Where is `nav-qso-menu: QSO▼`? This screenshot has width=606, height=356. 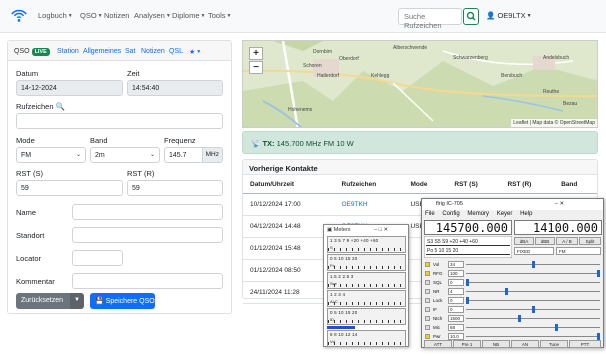 nav-qso-menu: QSO▼ is located at coordinates (91, 15).